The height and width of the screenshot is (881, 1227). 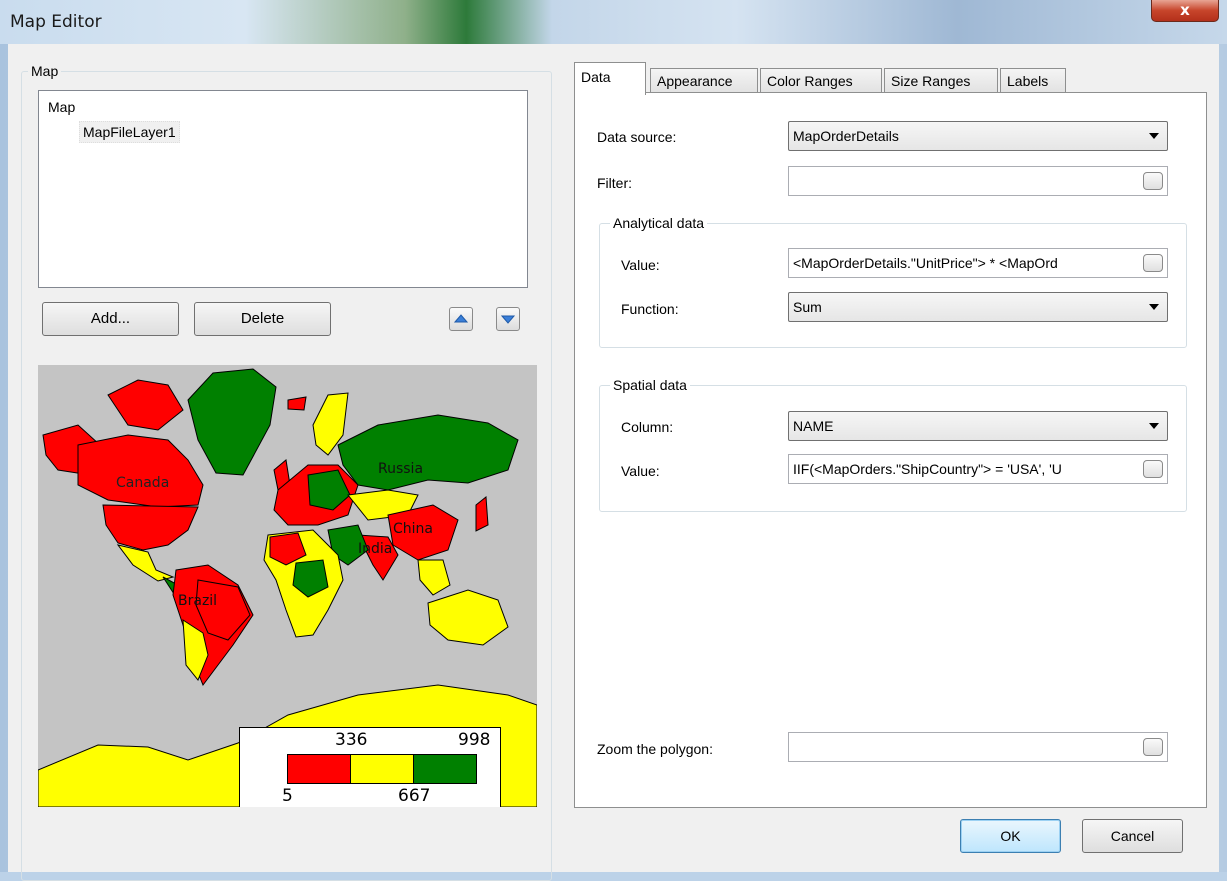 What do you see at coordinates (1153, 181) in the screenshot?
I see `filter-expression-button` at bounding box center [1153, 181].